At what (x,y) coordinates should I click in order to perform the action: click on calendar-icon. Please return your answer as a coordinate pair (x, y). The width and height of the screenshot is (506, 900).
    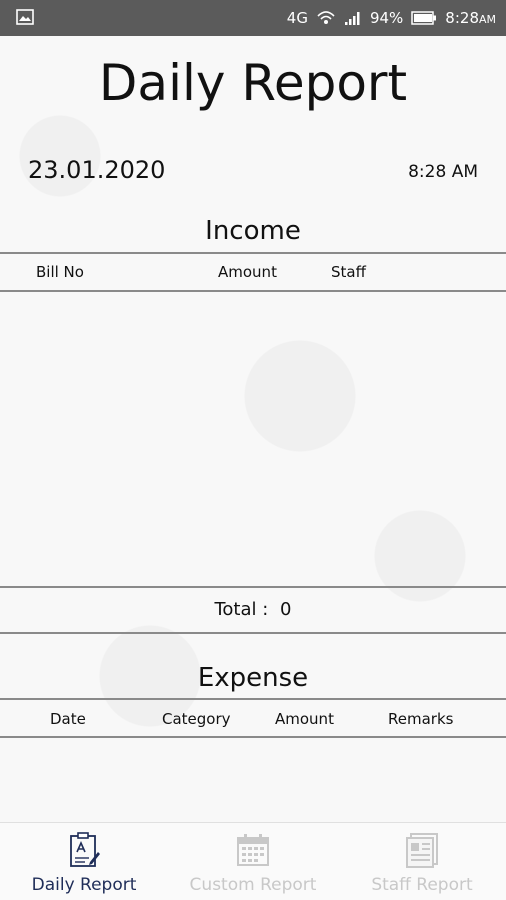
    Looking at the image, I should click on (253, 850).